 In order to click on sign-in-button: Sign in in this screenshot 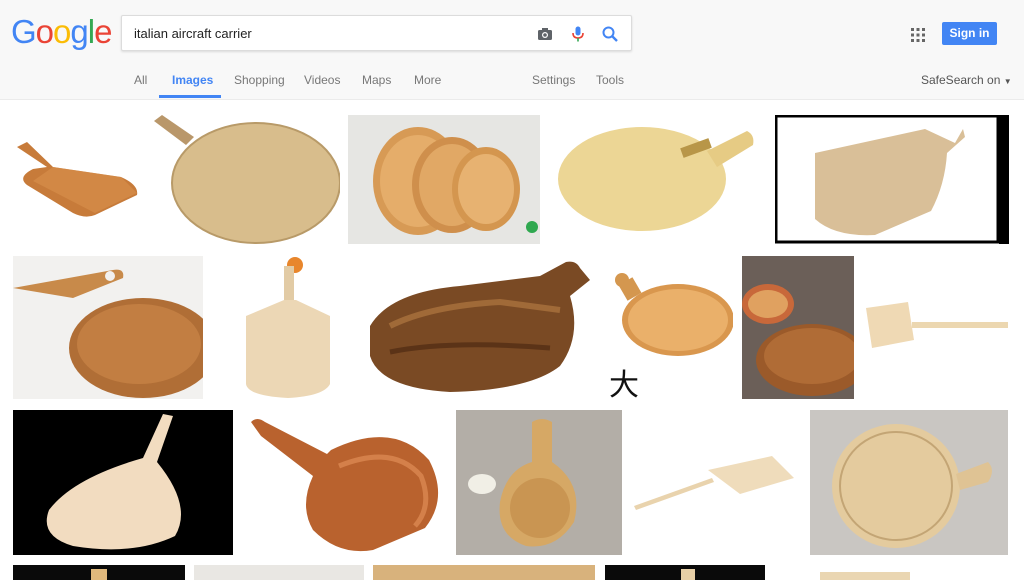, I will do `click(969, 33)`.